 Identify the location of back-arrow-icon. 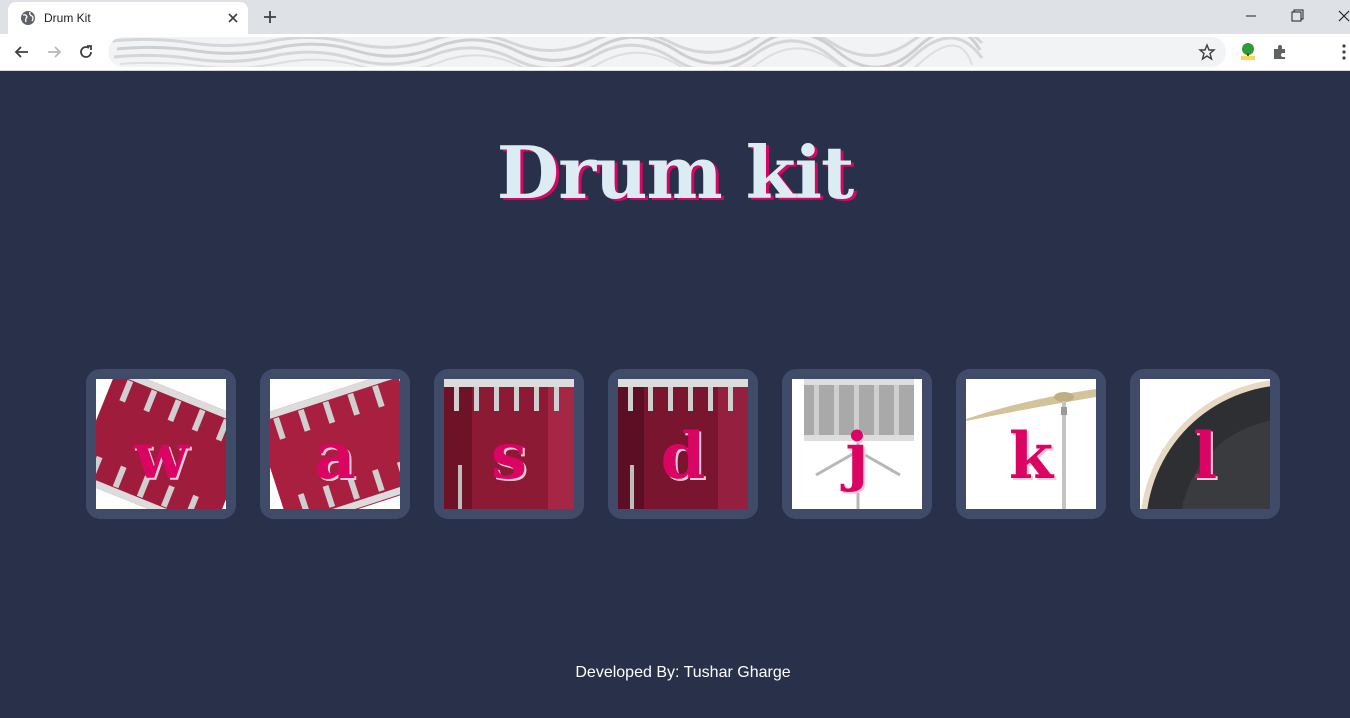
(22, 52).